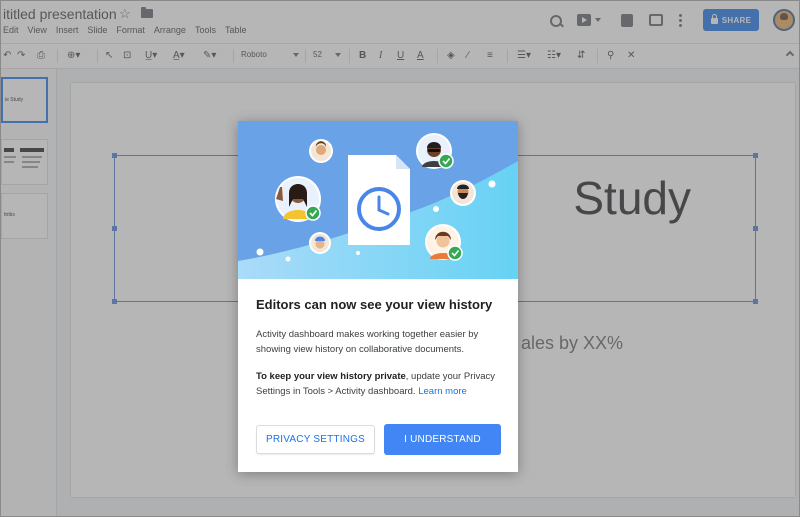 Image resolution: width=800 pixels, height=517 pixels. What do you see at coordinates (331, 376) in the screenshot?
I see `privacy-note-emphasis: To keep your view history private` at bounding box center [331, 376].